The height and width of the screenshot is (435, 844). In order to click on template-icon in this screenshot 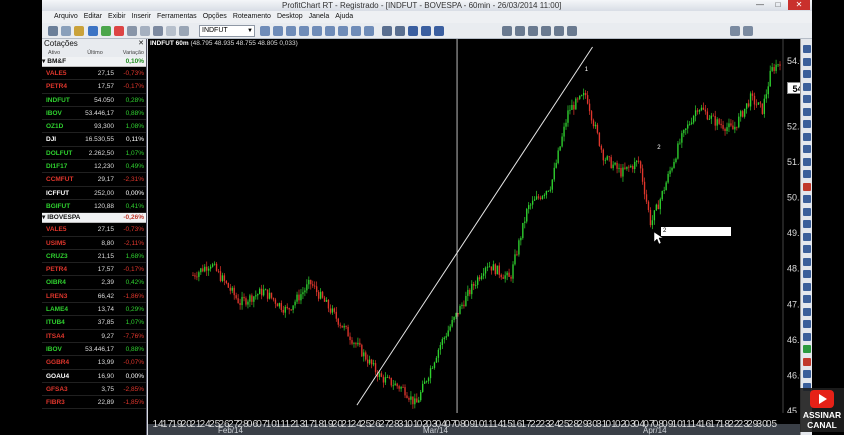, I will do `click(369, 31)`.